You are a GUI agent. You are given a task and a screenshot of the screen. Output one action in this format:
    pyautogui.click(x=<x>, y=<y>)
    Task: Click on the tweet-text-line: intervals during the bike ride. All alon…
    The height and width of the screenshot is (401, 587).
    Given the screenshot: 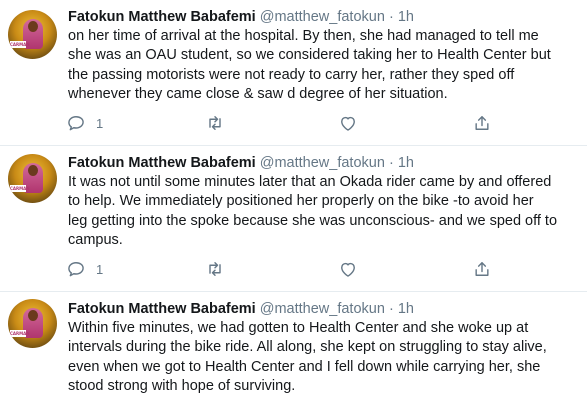 What is the action you would take?
    pyautogui.click(x=307, y=347)
    